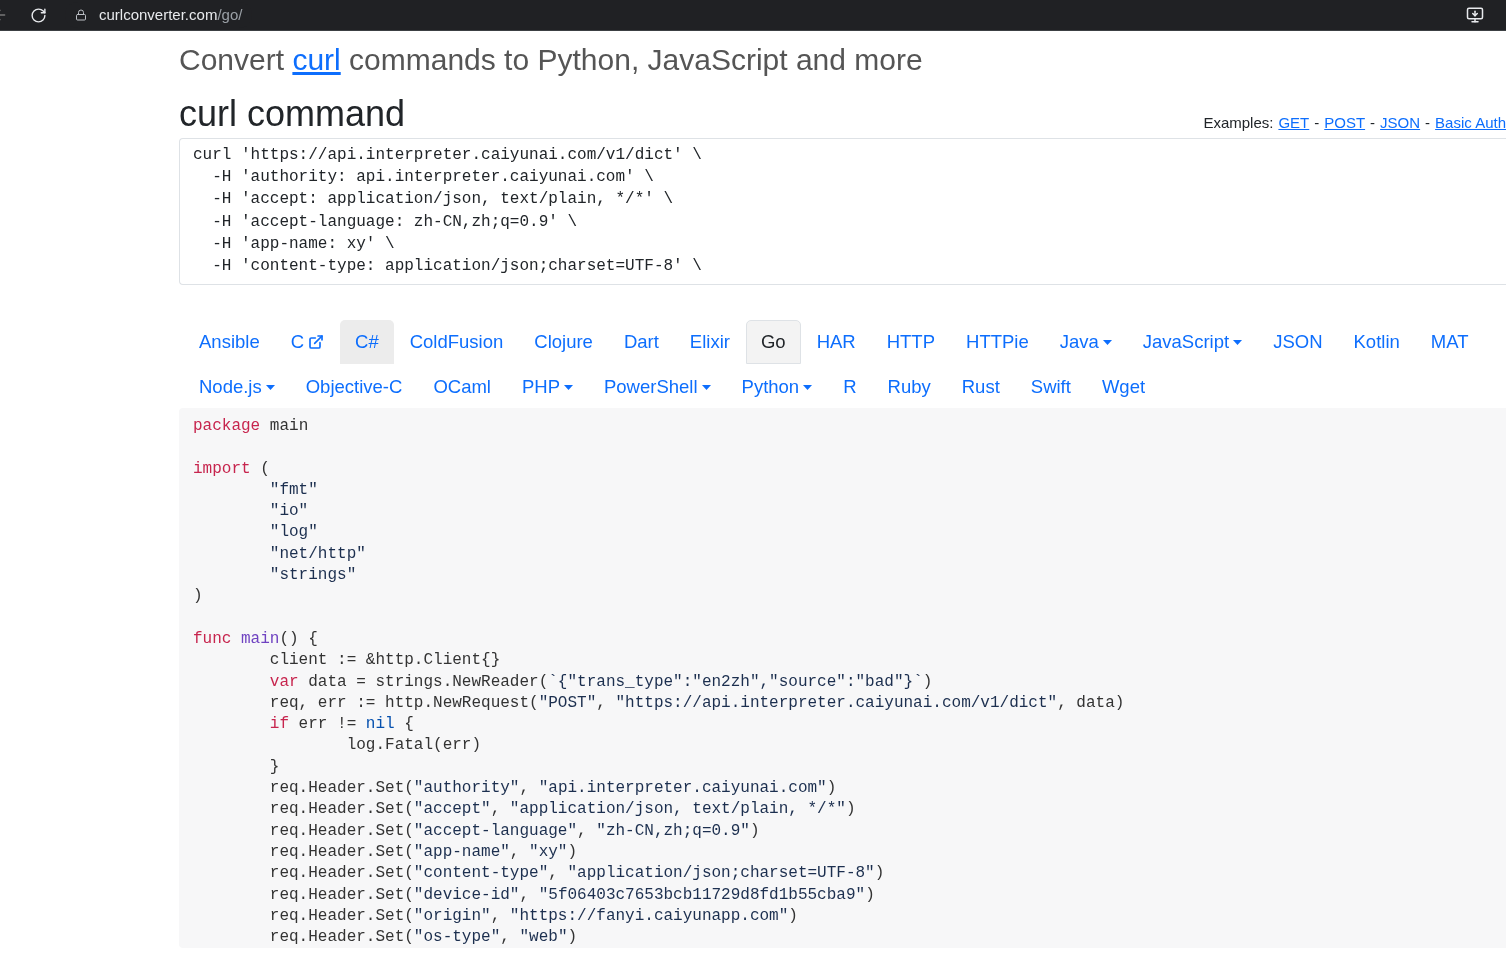 Image resolution: width=1506 pixels, height=966 pixels. Describe the element at coordinates (38, 15) in the screenshot. I see `reload-icon` at that location.